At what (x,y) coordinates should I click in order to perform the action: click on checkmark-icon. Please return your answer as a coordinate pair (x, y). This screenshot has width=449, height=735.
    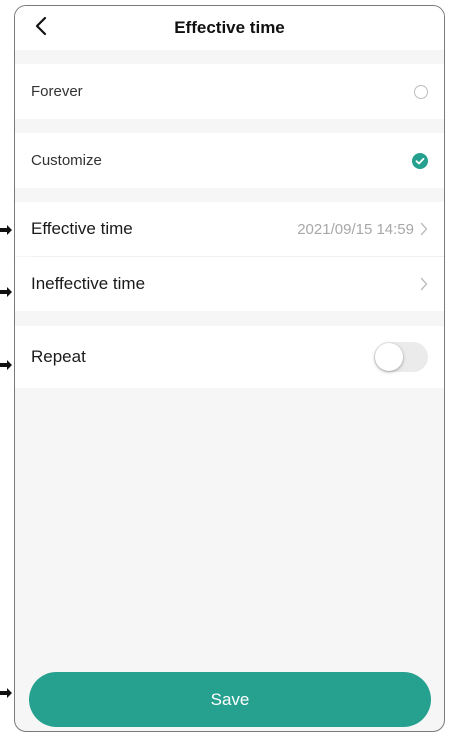
    Looking at the image, I should click on (420, 160).